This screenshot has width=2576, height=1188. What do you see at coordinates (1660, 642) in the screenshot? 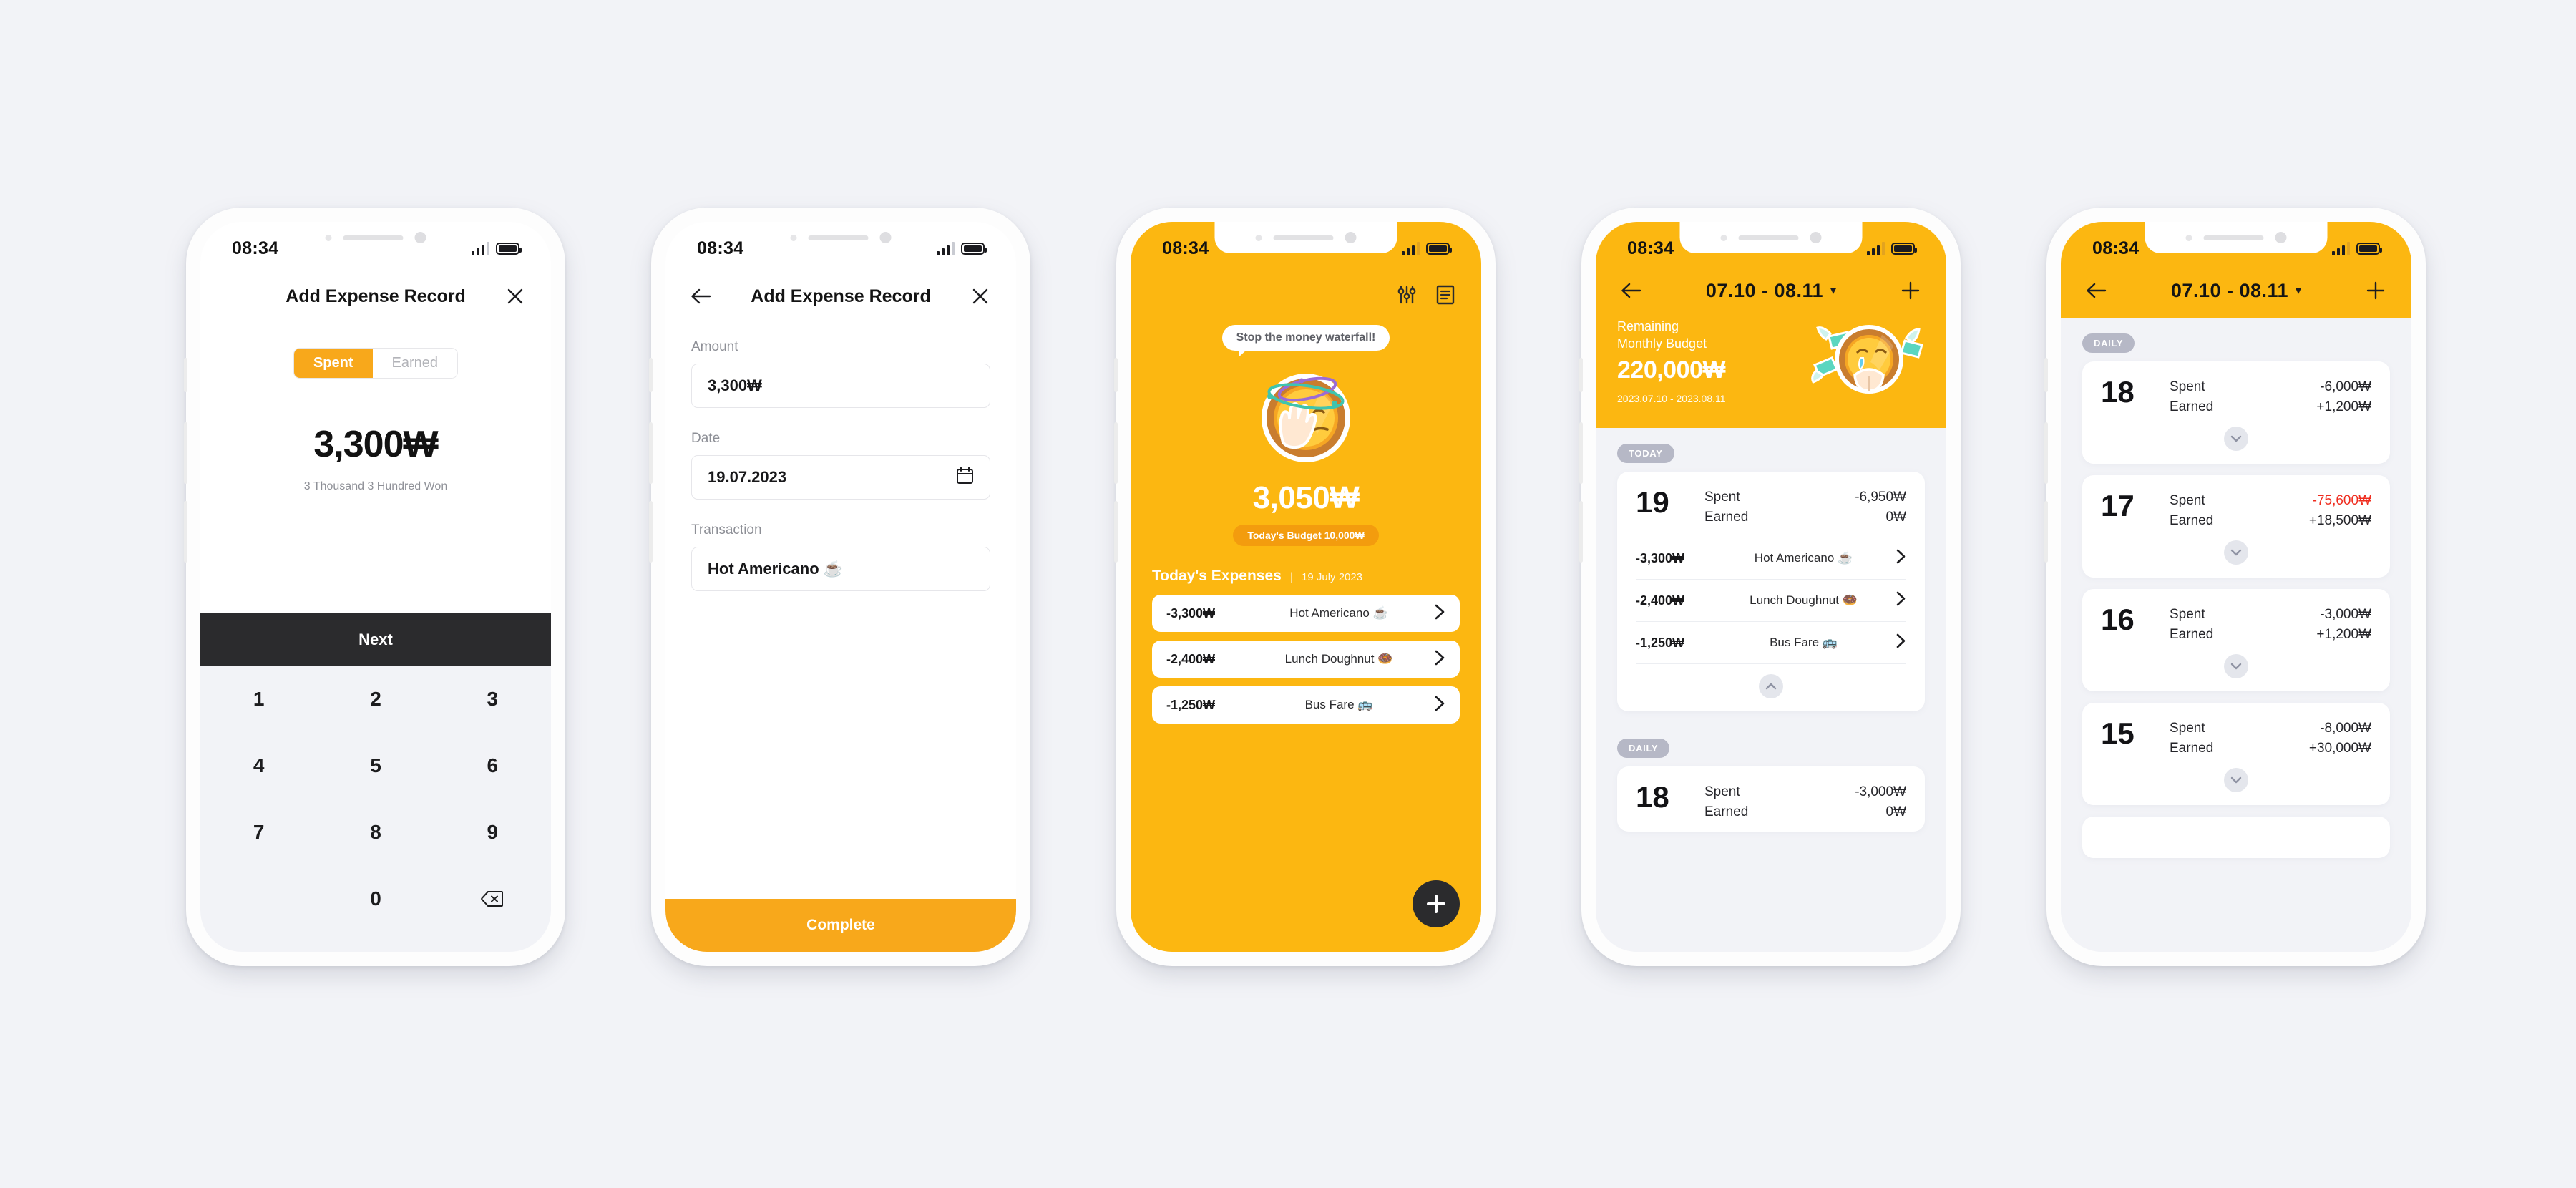
I see `transaction-amount: -1,250₩` at bounding box center [1660, 642].